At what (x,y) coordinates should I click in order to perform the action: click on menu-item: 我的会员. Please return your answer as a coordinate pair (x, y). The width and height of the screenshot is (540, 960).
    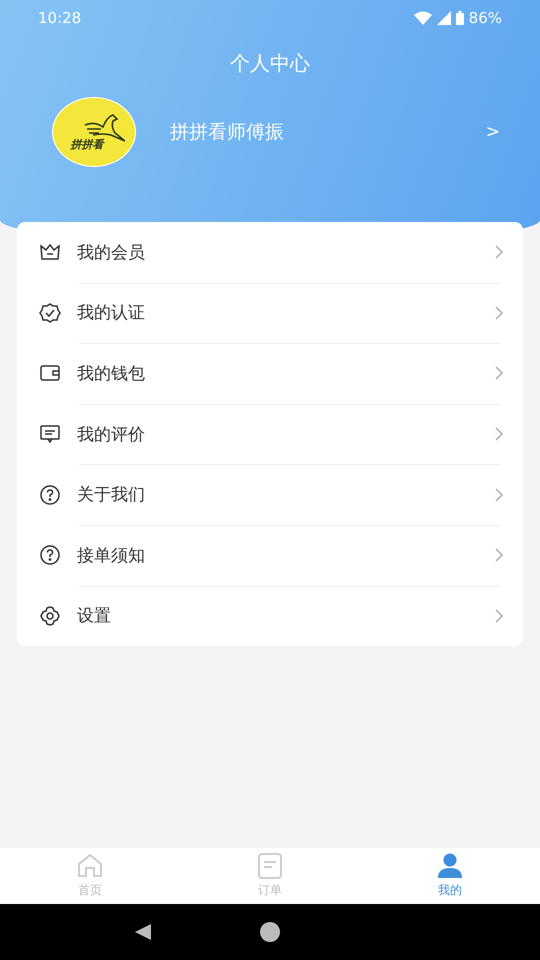
    Looking at the image, I should click on (270, 252).